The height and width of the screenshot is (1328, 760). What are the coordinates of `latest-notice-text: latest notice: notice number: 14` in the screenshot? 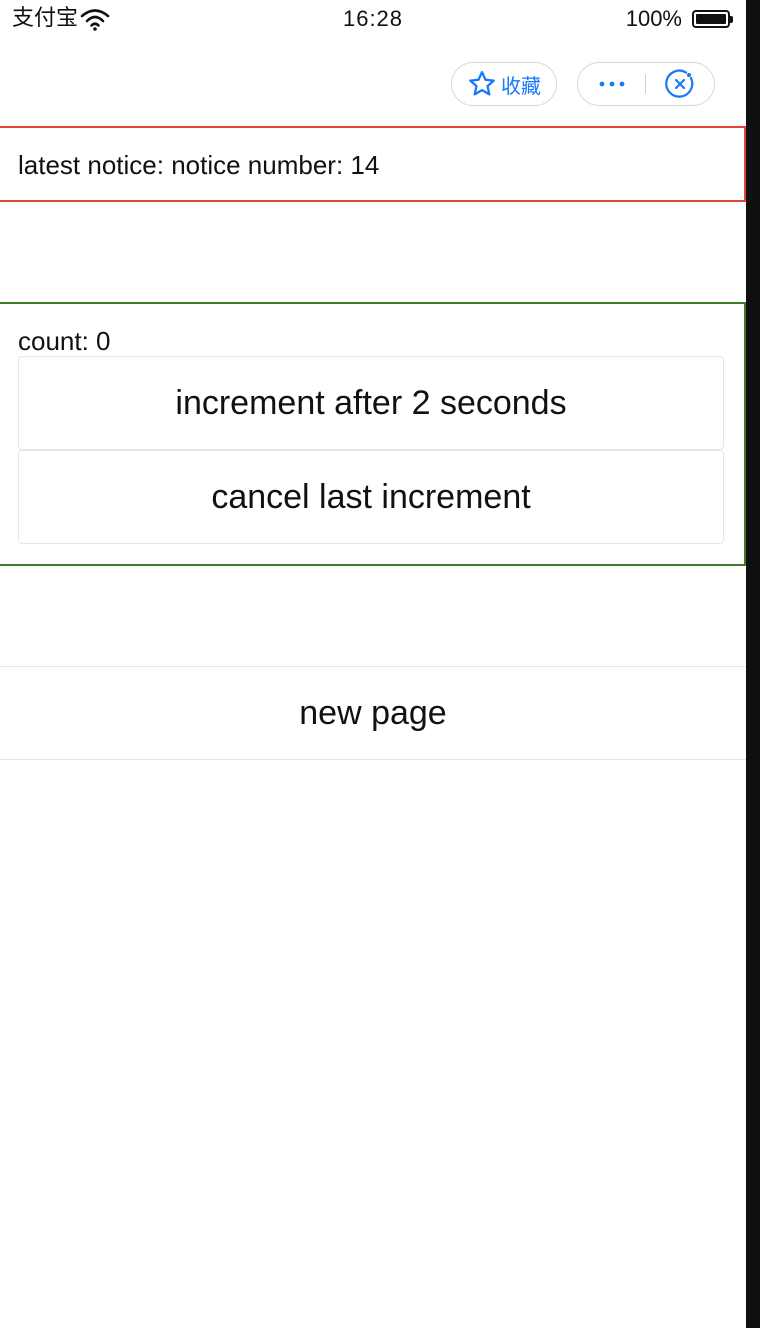 It's located at (199, 165).